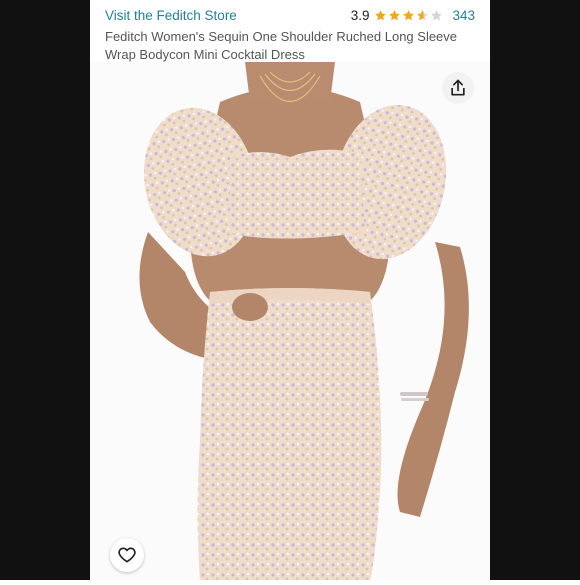 The height and width of the screenshot is (585, 580). I want to click on rating-value: 3.9, so click(360, 15).